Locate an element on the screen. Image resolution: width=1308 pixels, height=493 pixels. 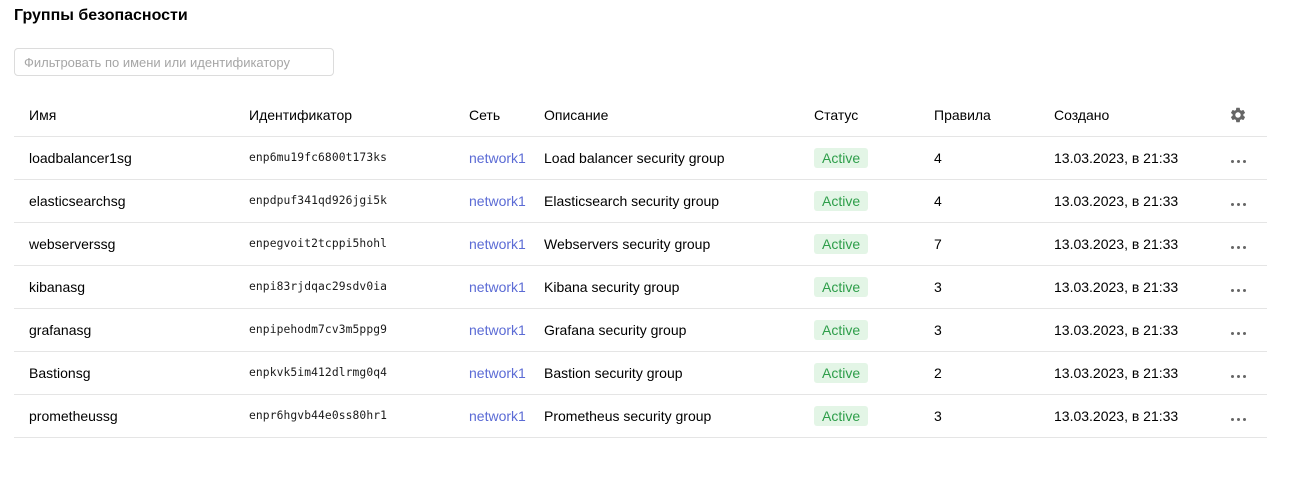
row-description: Webservers security group is located at coordinates (627, 244).